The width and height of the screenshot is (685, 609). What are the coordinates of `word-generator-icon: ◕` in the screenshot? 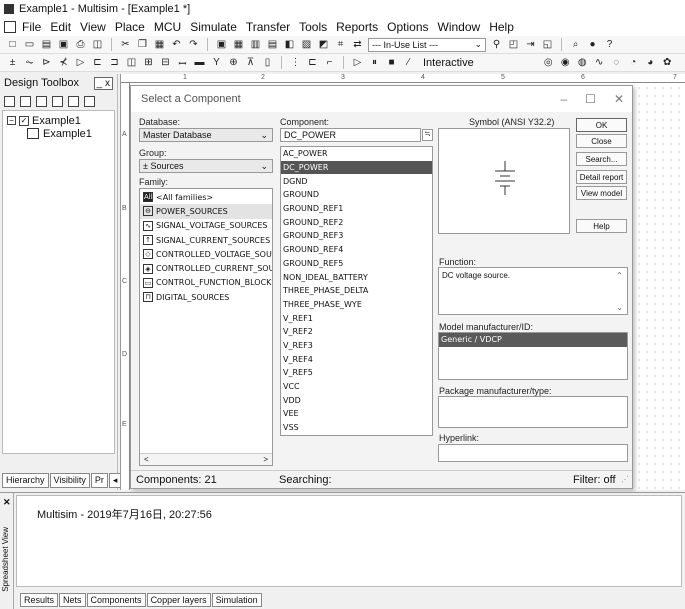 It's located at (650, 62).